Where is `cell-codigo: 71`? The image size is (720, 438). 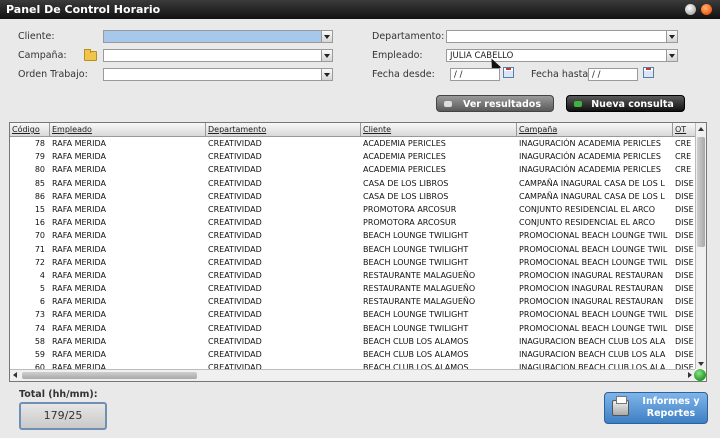 cell-codigo: 71 is located at coordinates (39, 249).